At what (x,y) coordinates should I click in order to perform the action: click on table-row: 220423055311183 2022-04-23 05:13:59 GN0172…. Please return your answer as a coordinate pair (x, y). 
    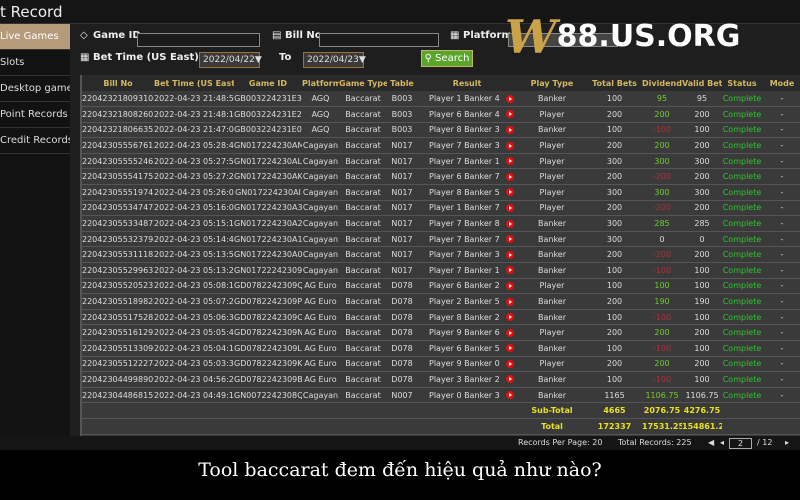
    Looking at the image, I should click on (441, 255).